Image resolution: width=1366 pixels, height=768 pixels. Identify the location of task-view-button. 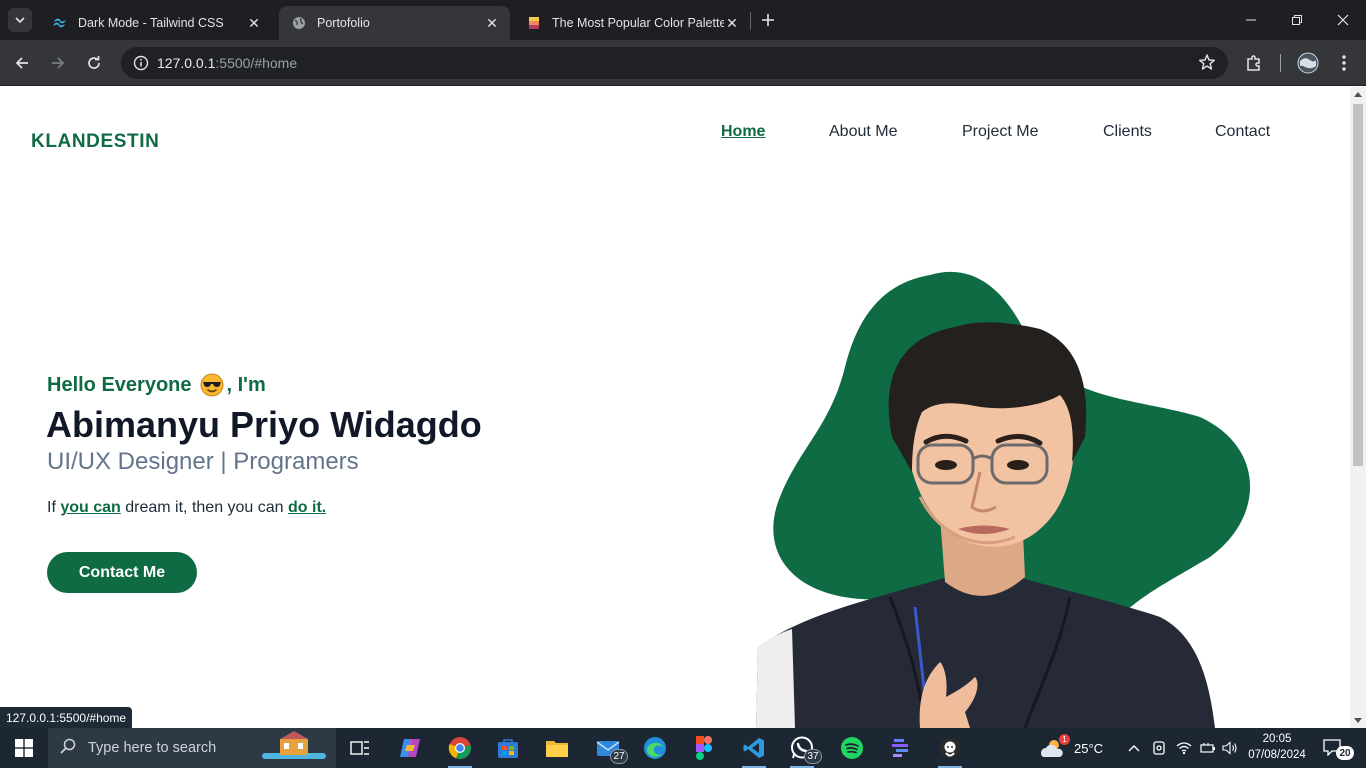
(360, 748).